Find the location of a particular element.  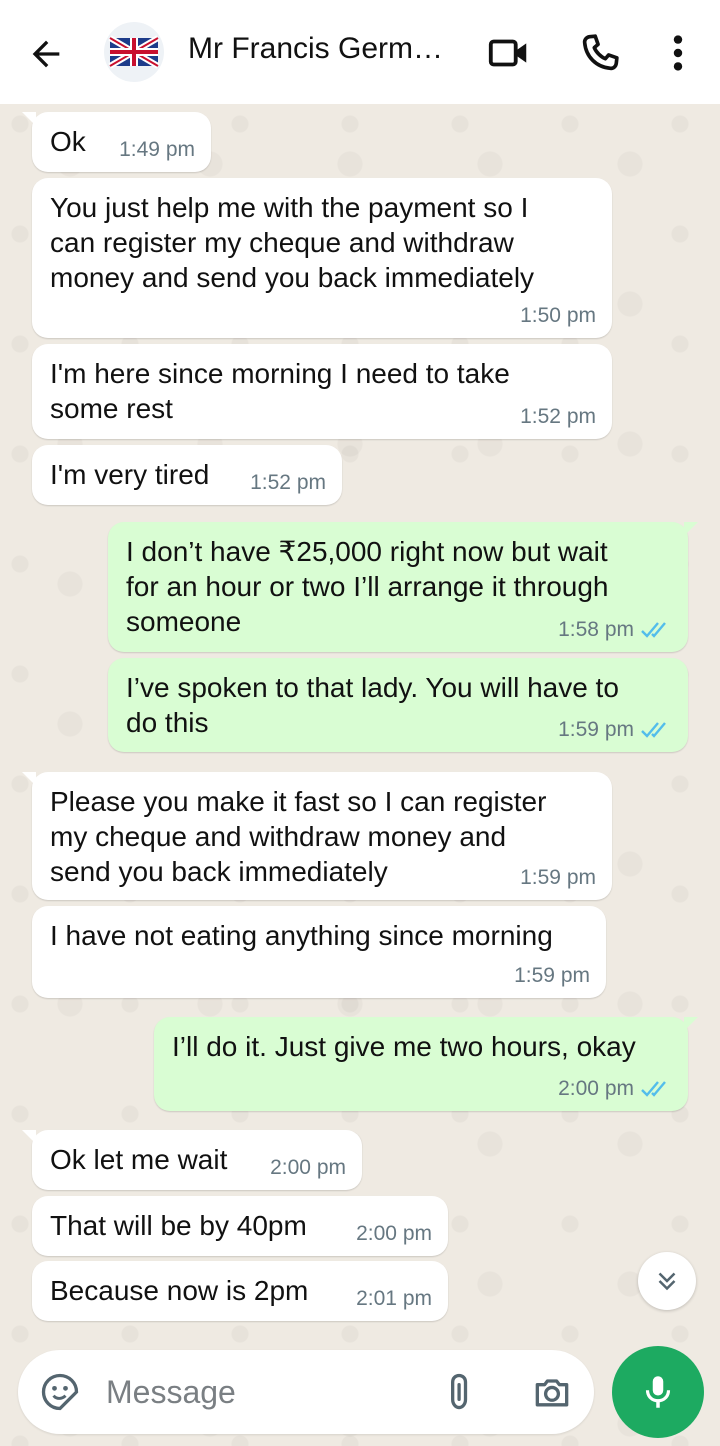

message-incoming: Ok let me wait 2:00 pm is located at coordinates (192, 1160).